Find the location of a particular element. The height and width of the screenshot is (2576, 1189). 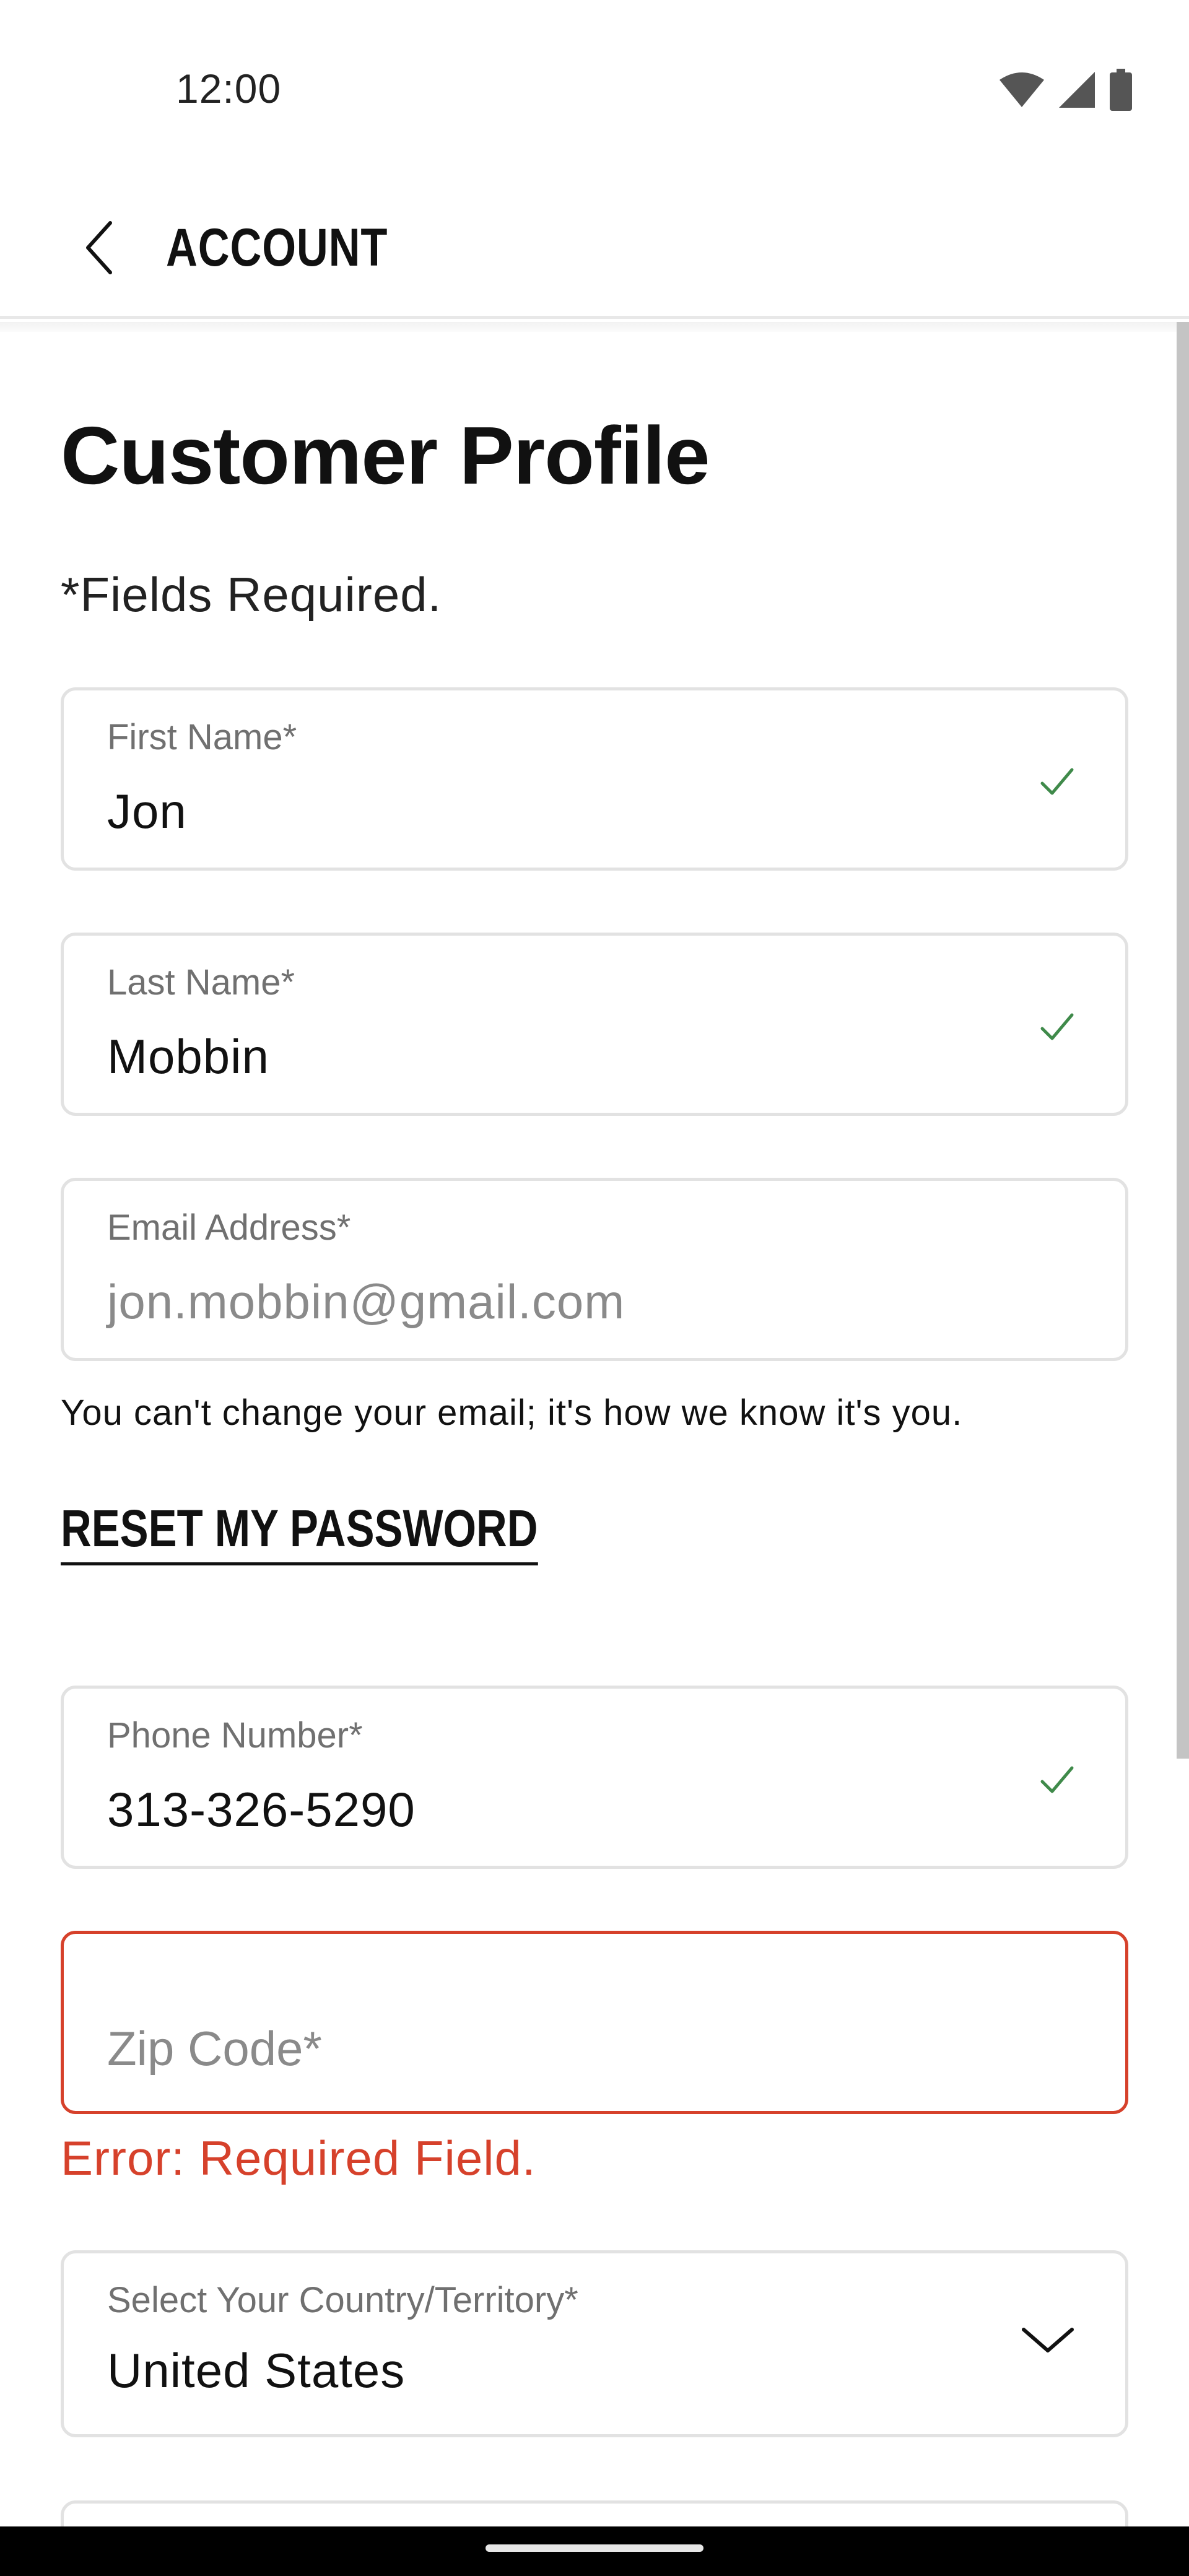

chevron-down-icon is located at coordinates (1048, 2340).